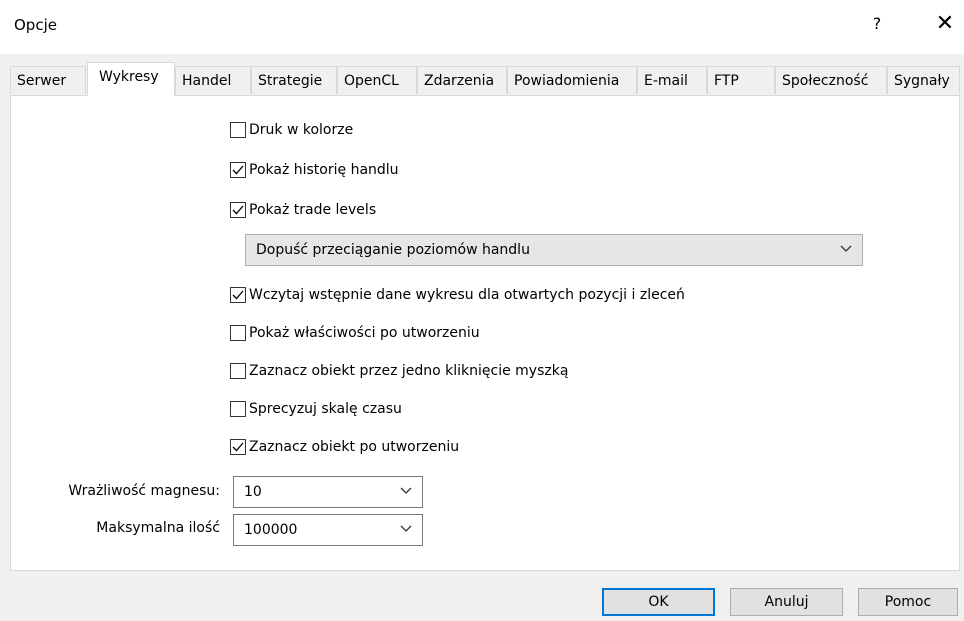 The image size is (964, 621). Describe the element at coordinates (213, 80) in the screenshot. I see `tab-handel: Handel` at that location.